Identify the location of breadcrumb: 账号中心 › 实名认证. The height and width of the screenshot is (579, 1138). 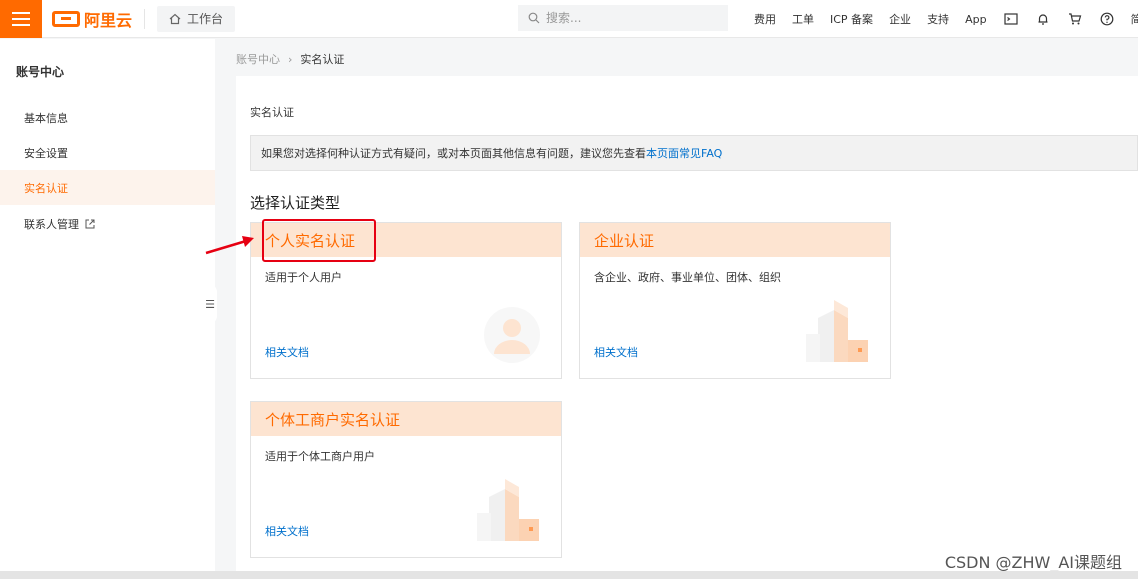
(290, 59).